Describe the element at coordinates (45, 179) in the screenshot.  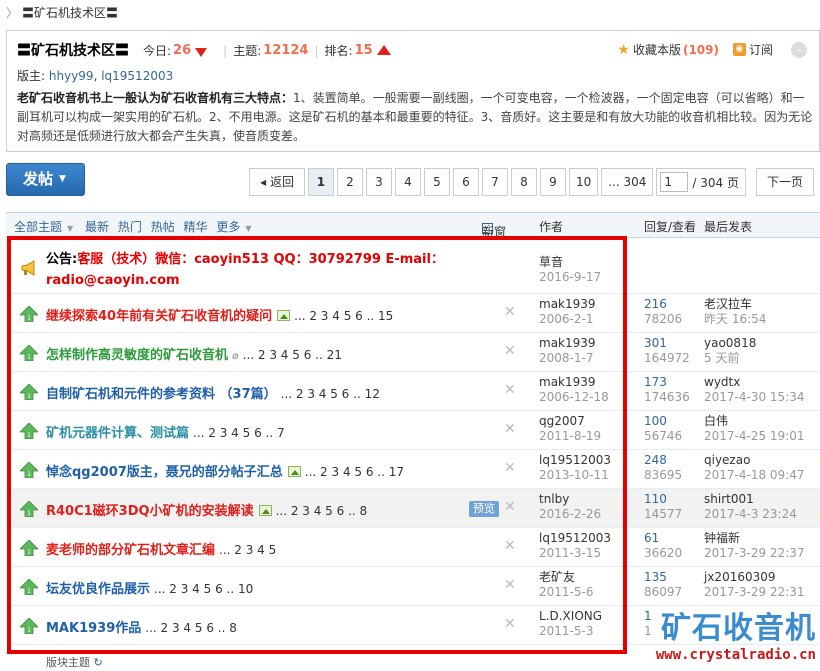
I see `new-post-button: 发帖 ▼` at that location.